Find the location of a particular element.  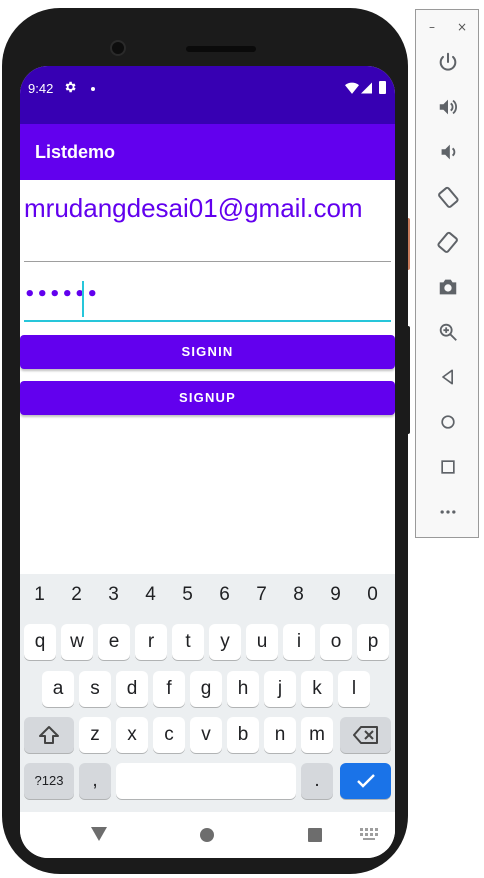

app-title: Listdemo is located at coordinates (75, 152).